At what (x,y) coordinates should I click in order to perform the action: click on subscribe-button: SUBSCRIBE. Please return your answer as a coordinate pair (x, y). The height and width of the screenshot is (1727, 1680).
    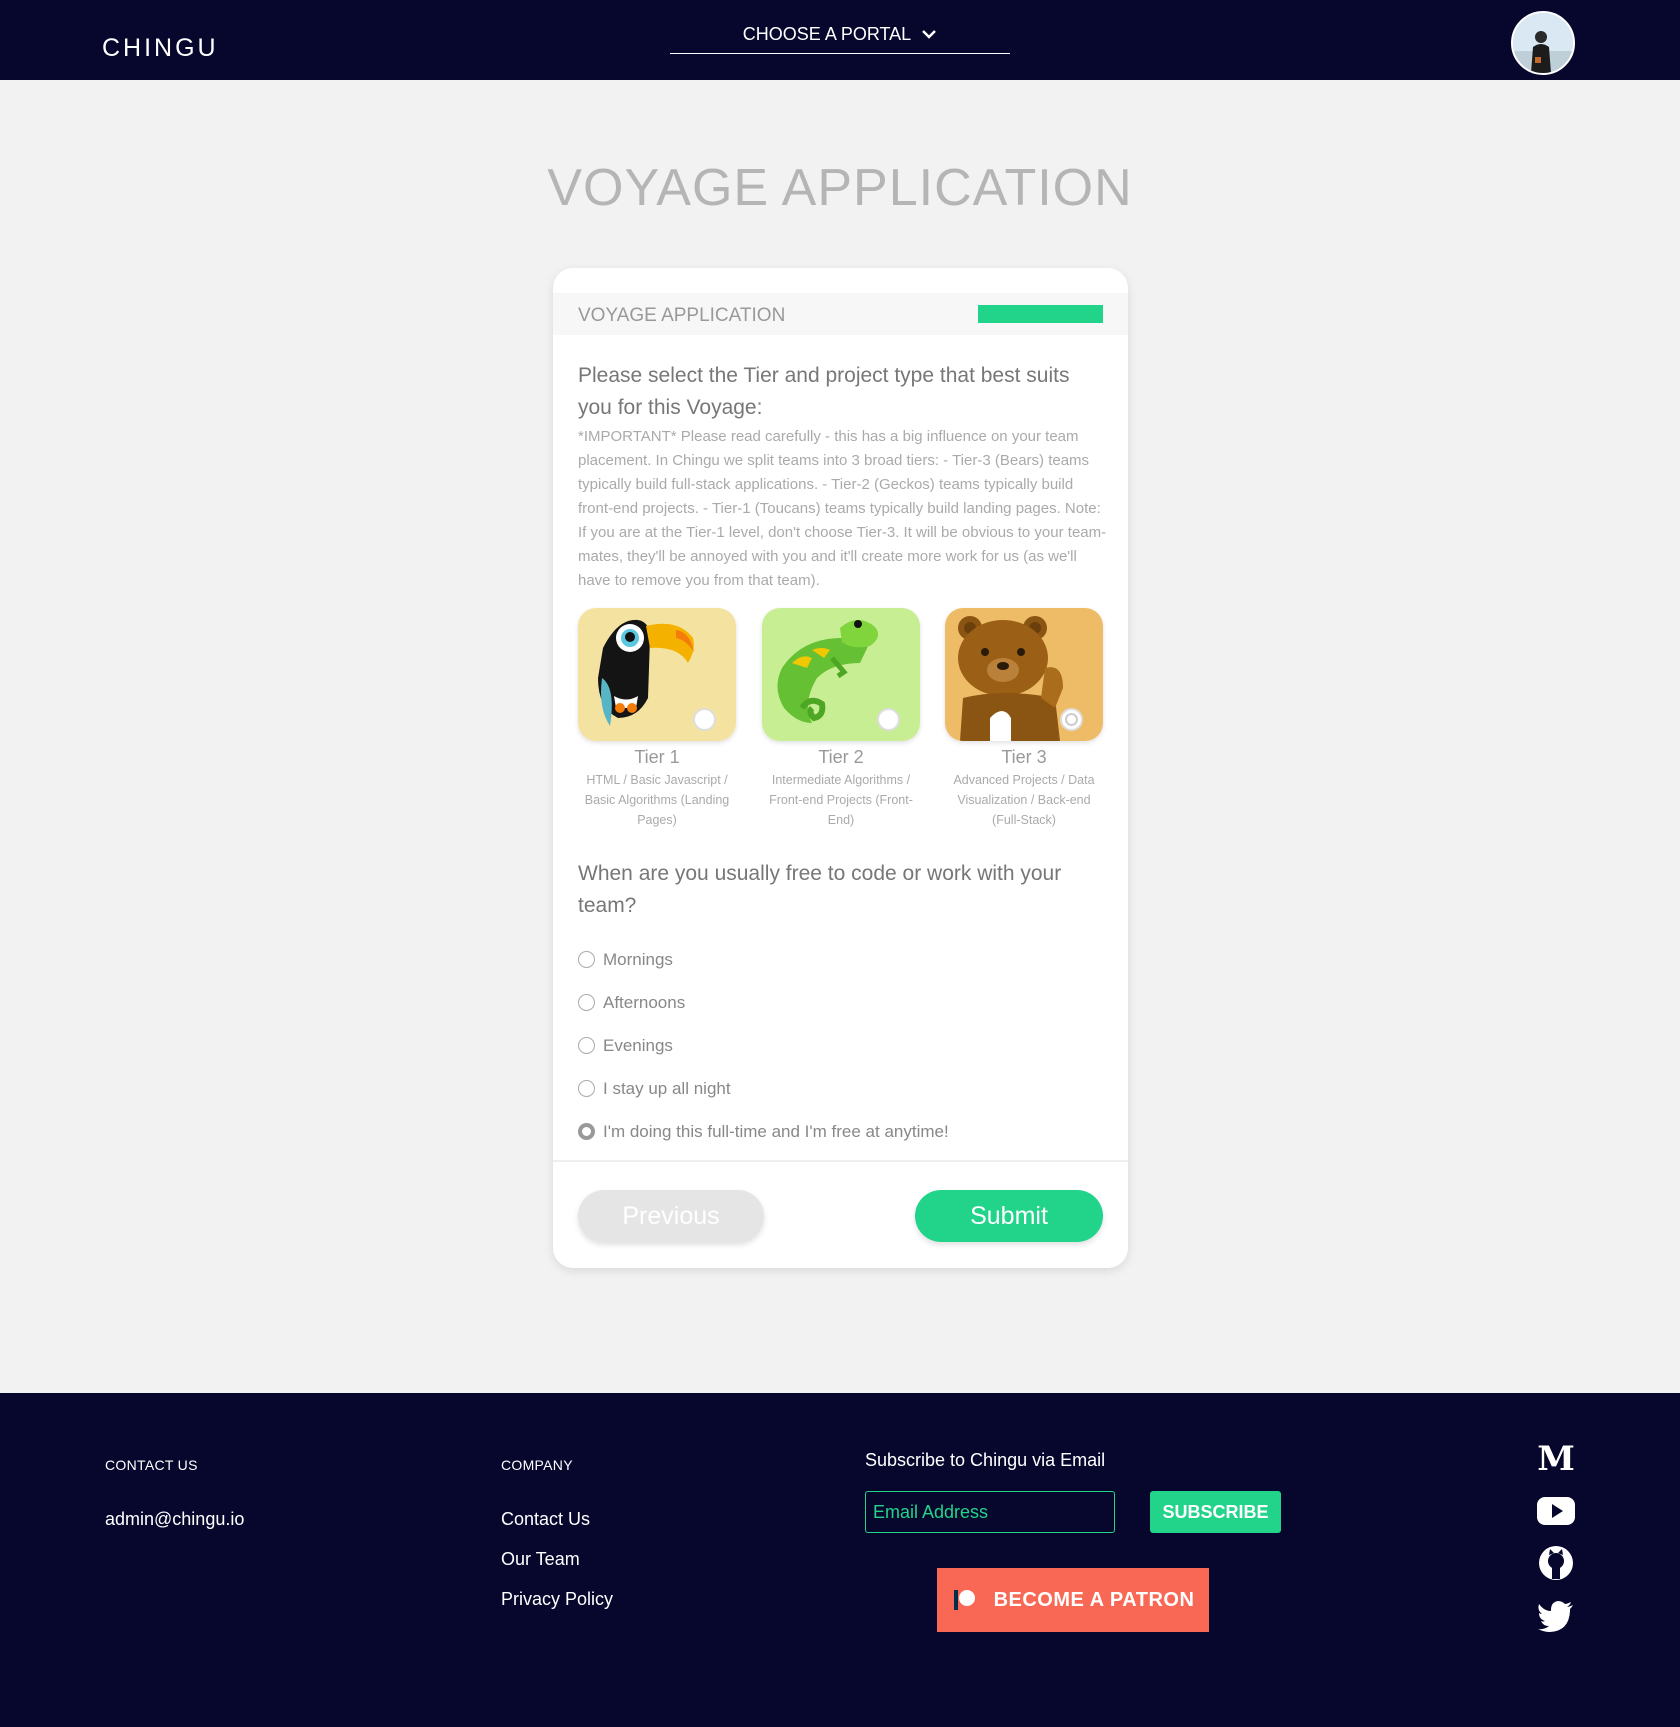
    Looking at the image, I should click on (1215, 1512).